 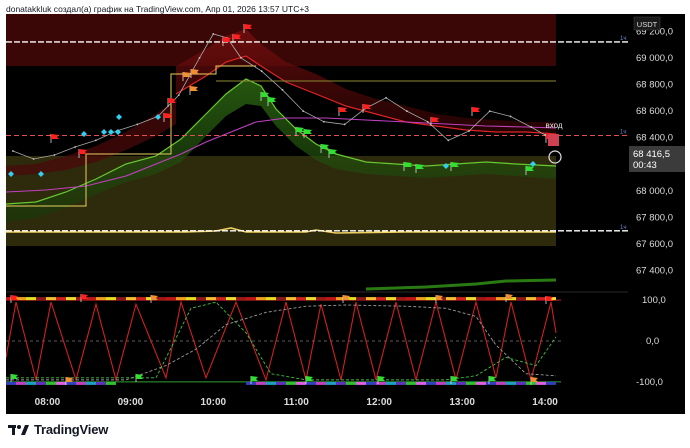 What do you see at coordinates (214, 402) in the screenshot?
I see `time-tick-2: 10:00` at bounding box center [214, 402].